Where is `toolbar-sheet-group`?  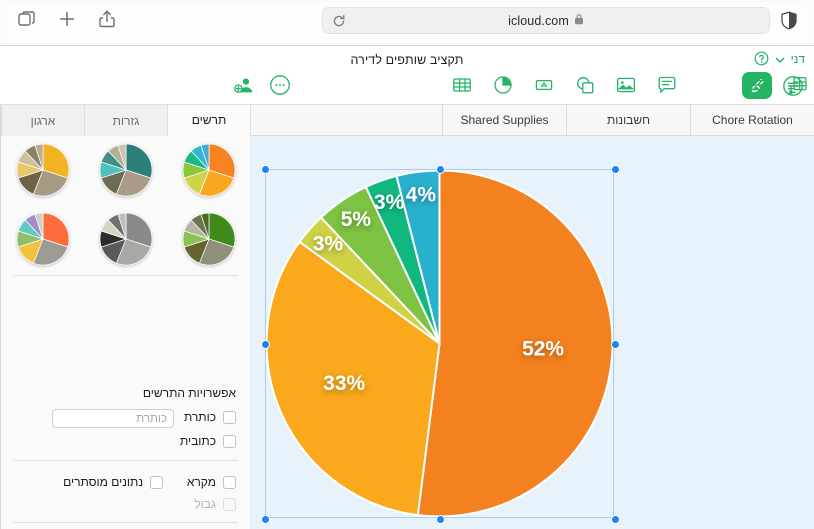
toolbar-sheet-group is located at coordinates (779, 85).